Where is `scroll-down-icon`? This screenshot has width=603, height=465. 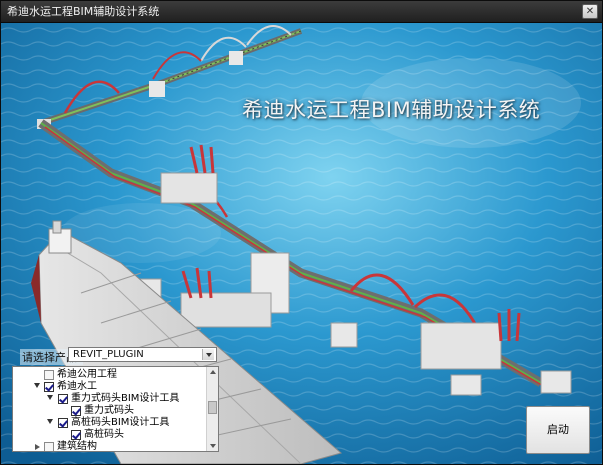
scroll-down-icon is located at coordinates (212, 445).